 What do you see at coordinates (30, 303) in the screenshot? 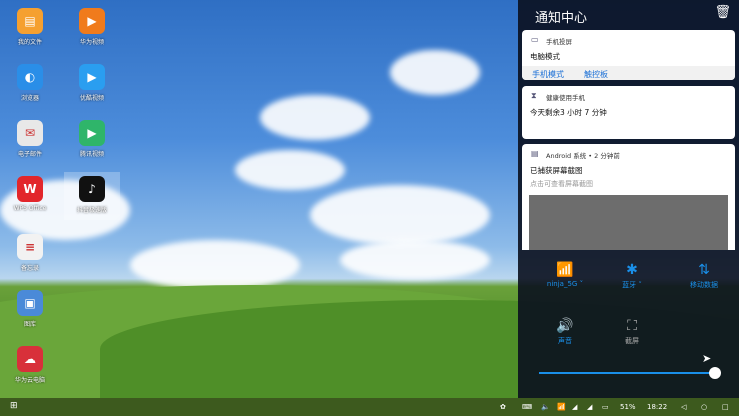
I see `app-icon: ▣` at bounding box center [30, 303].